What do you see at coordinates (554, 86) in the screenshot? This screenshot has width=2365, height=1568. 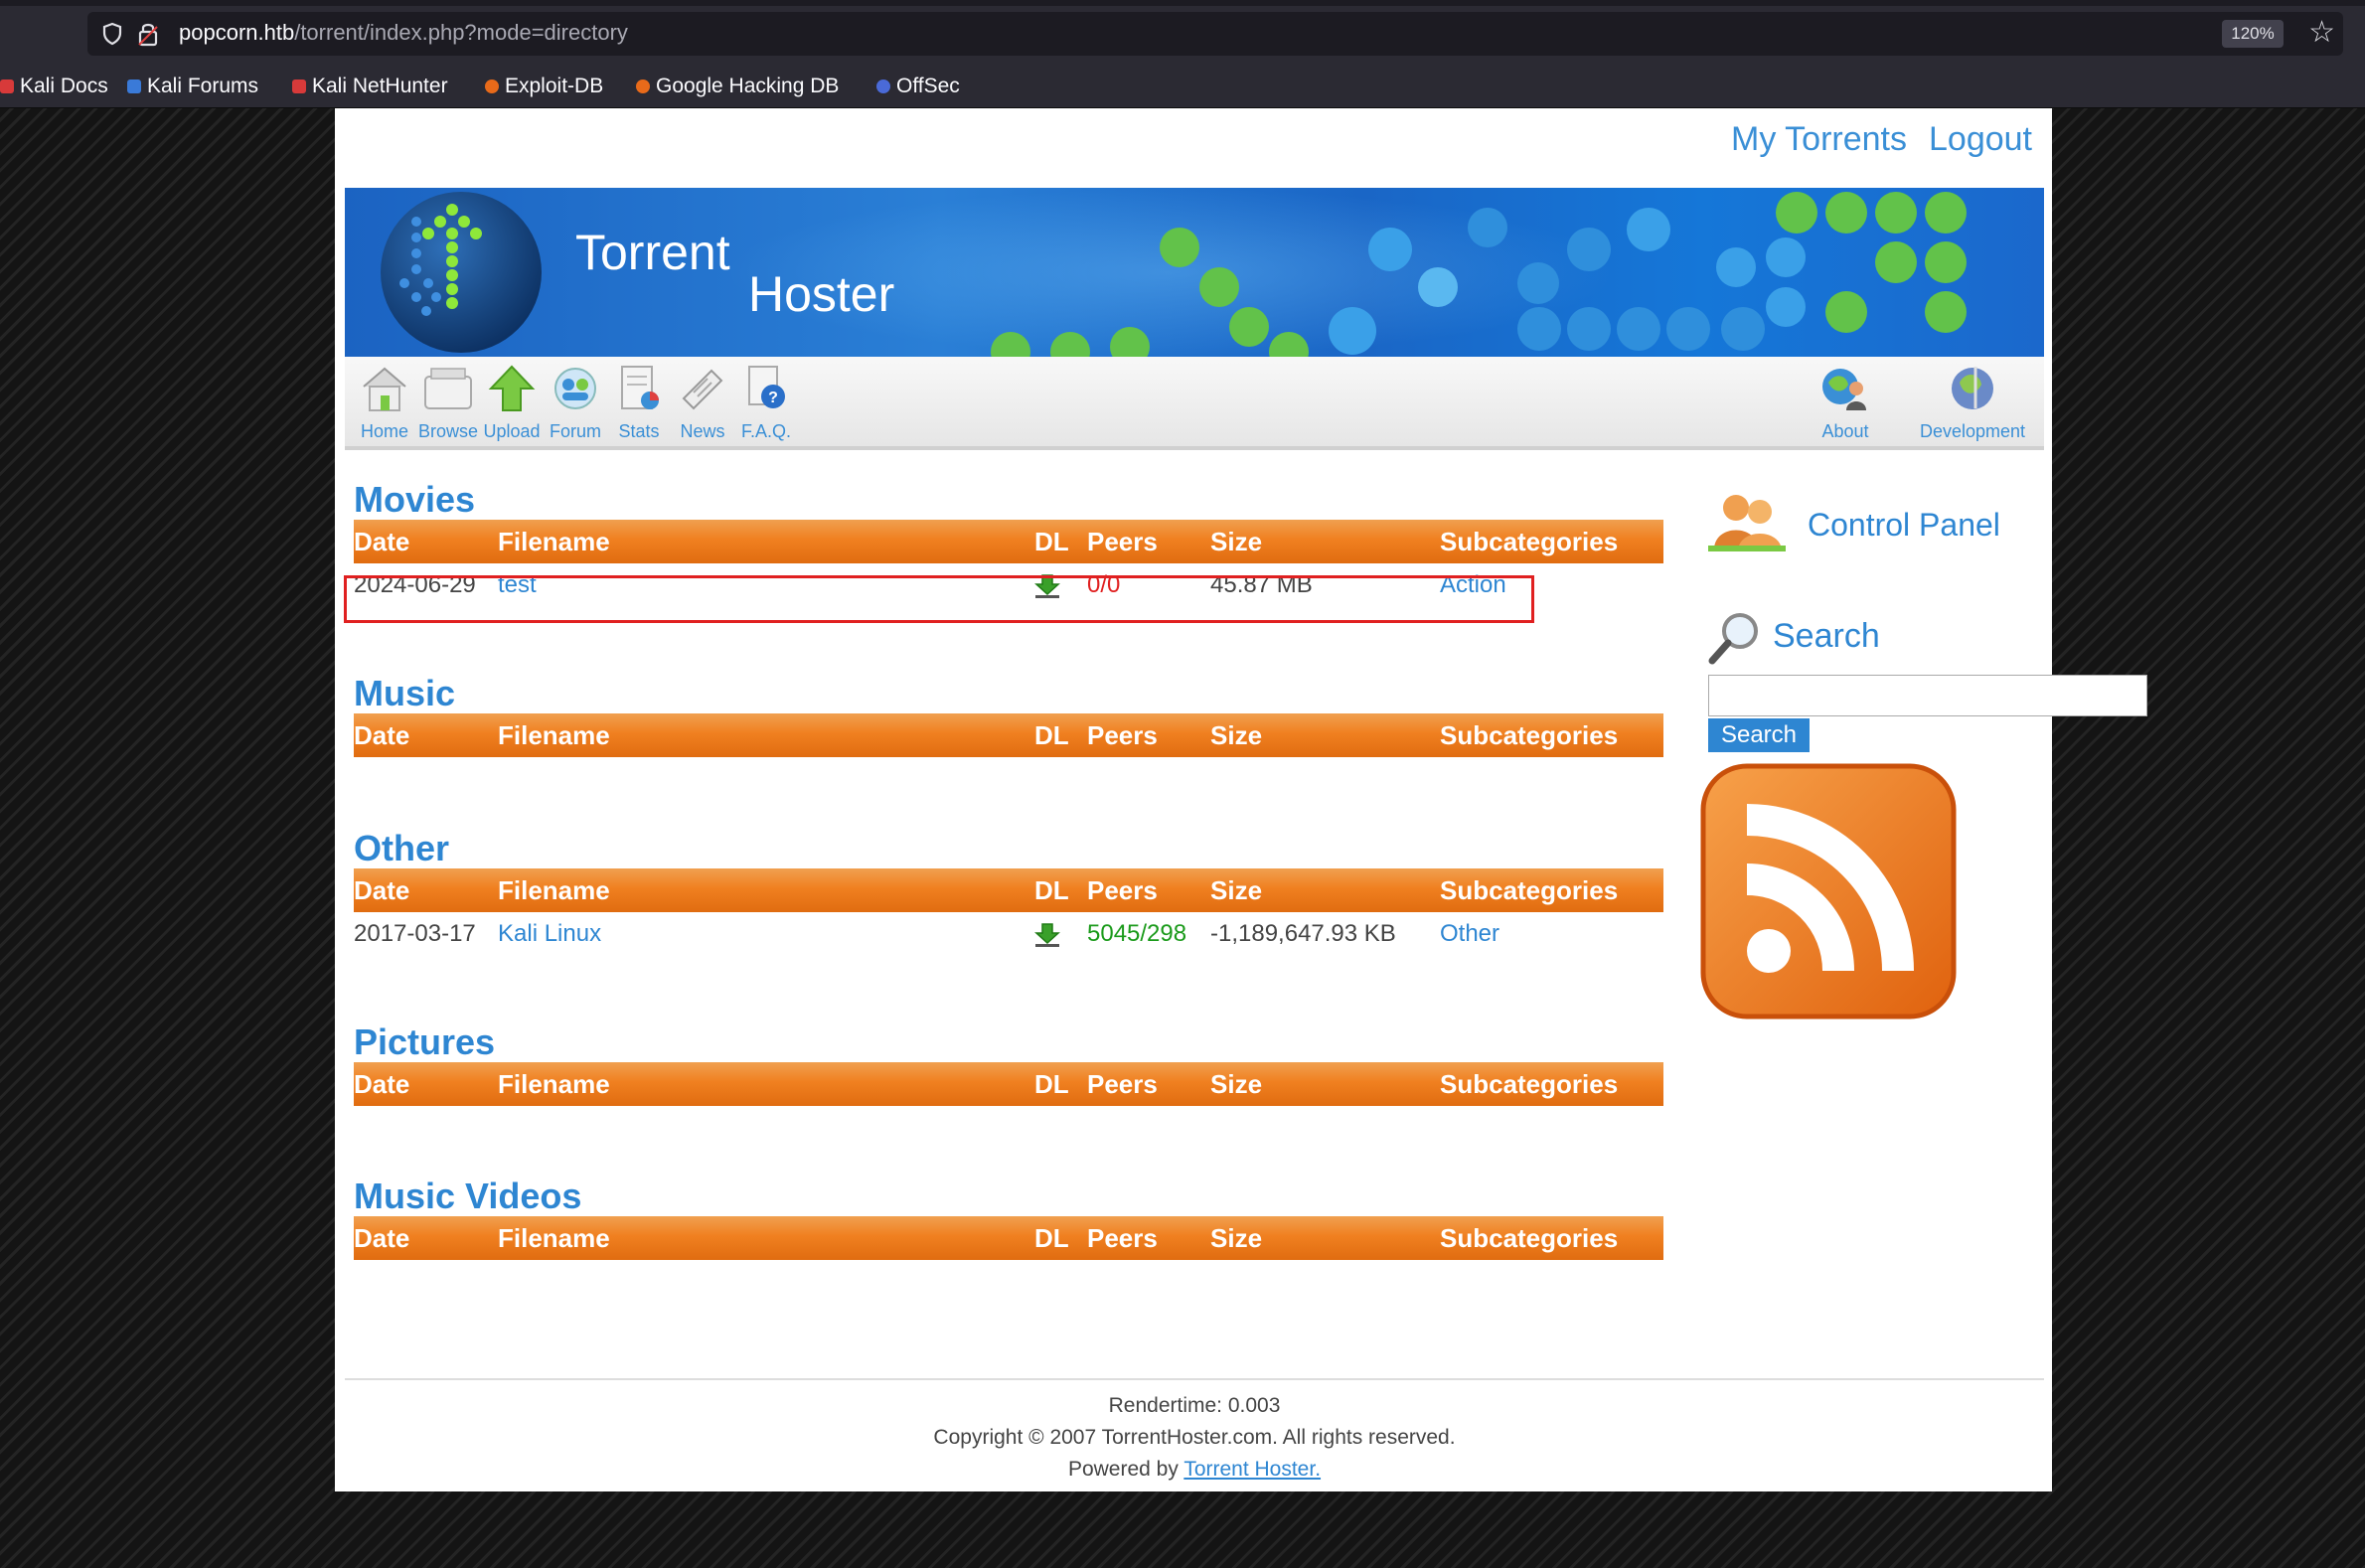 I see `bookmark-label: Exploit-DB` at bounding box center [554, 86].